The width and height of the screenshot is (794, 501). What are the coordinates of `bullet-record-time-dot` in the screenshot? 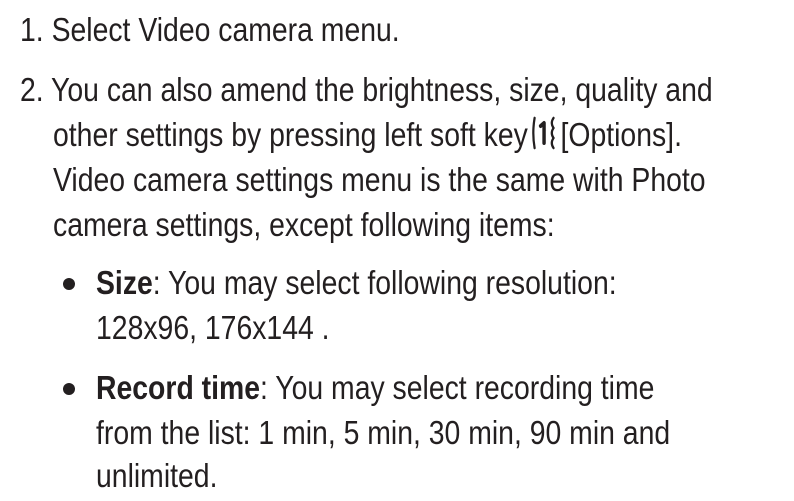 It's located at (69, 389).